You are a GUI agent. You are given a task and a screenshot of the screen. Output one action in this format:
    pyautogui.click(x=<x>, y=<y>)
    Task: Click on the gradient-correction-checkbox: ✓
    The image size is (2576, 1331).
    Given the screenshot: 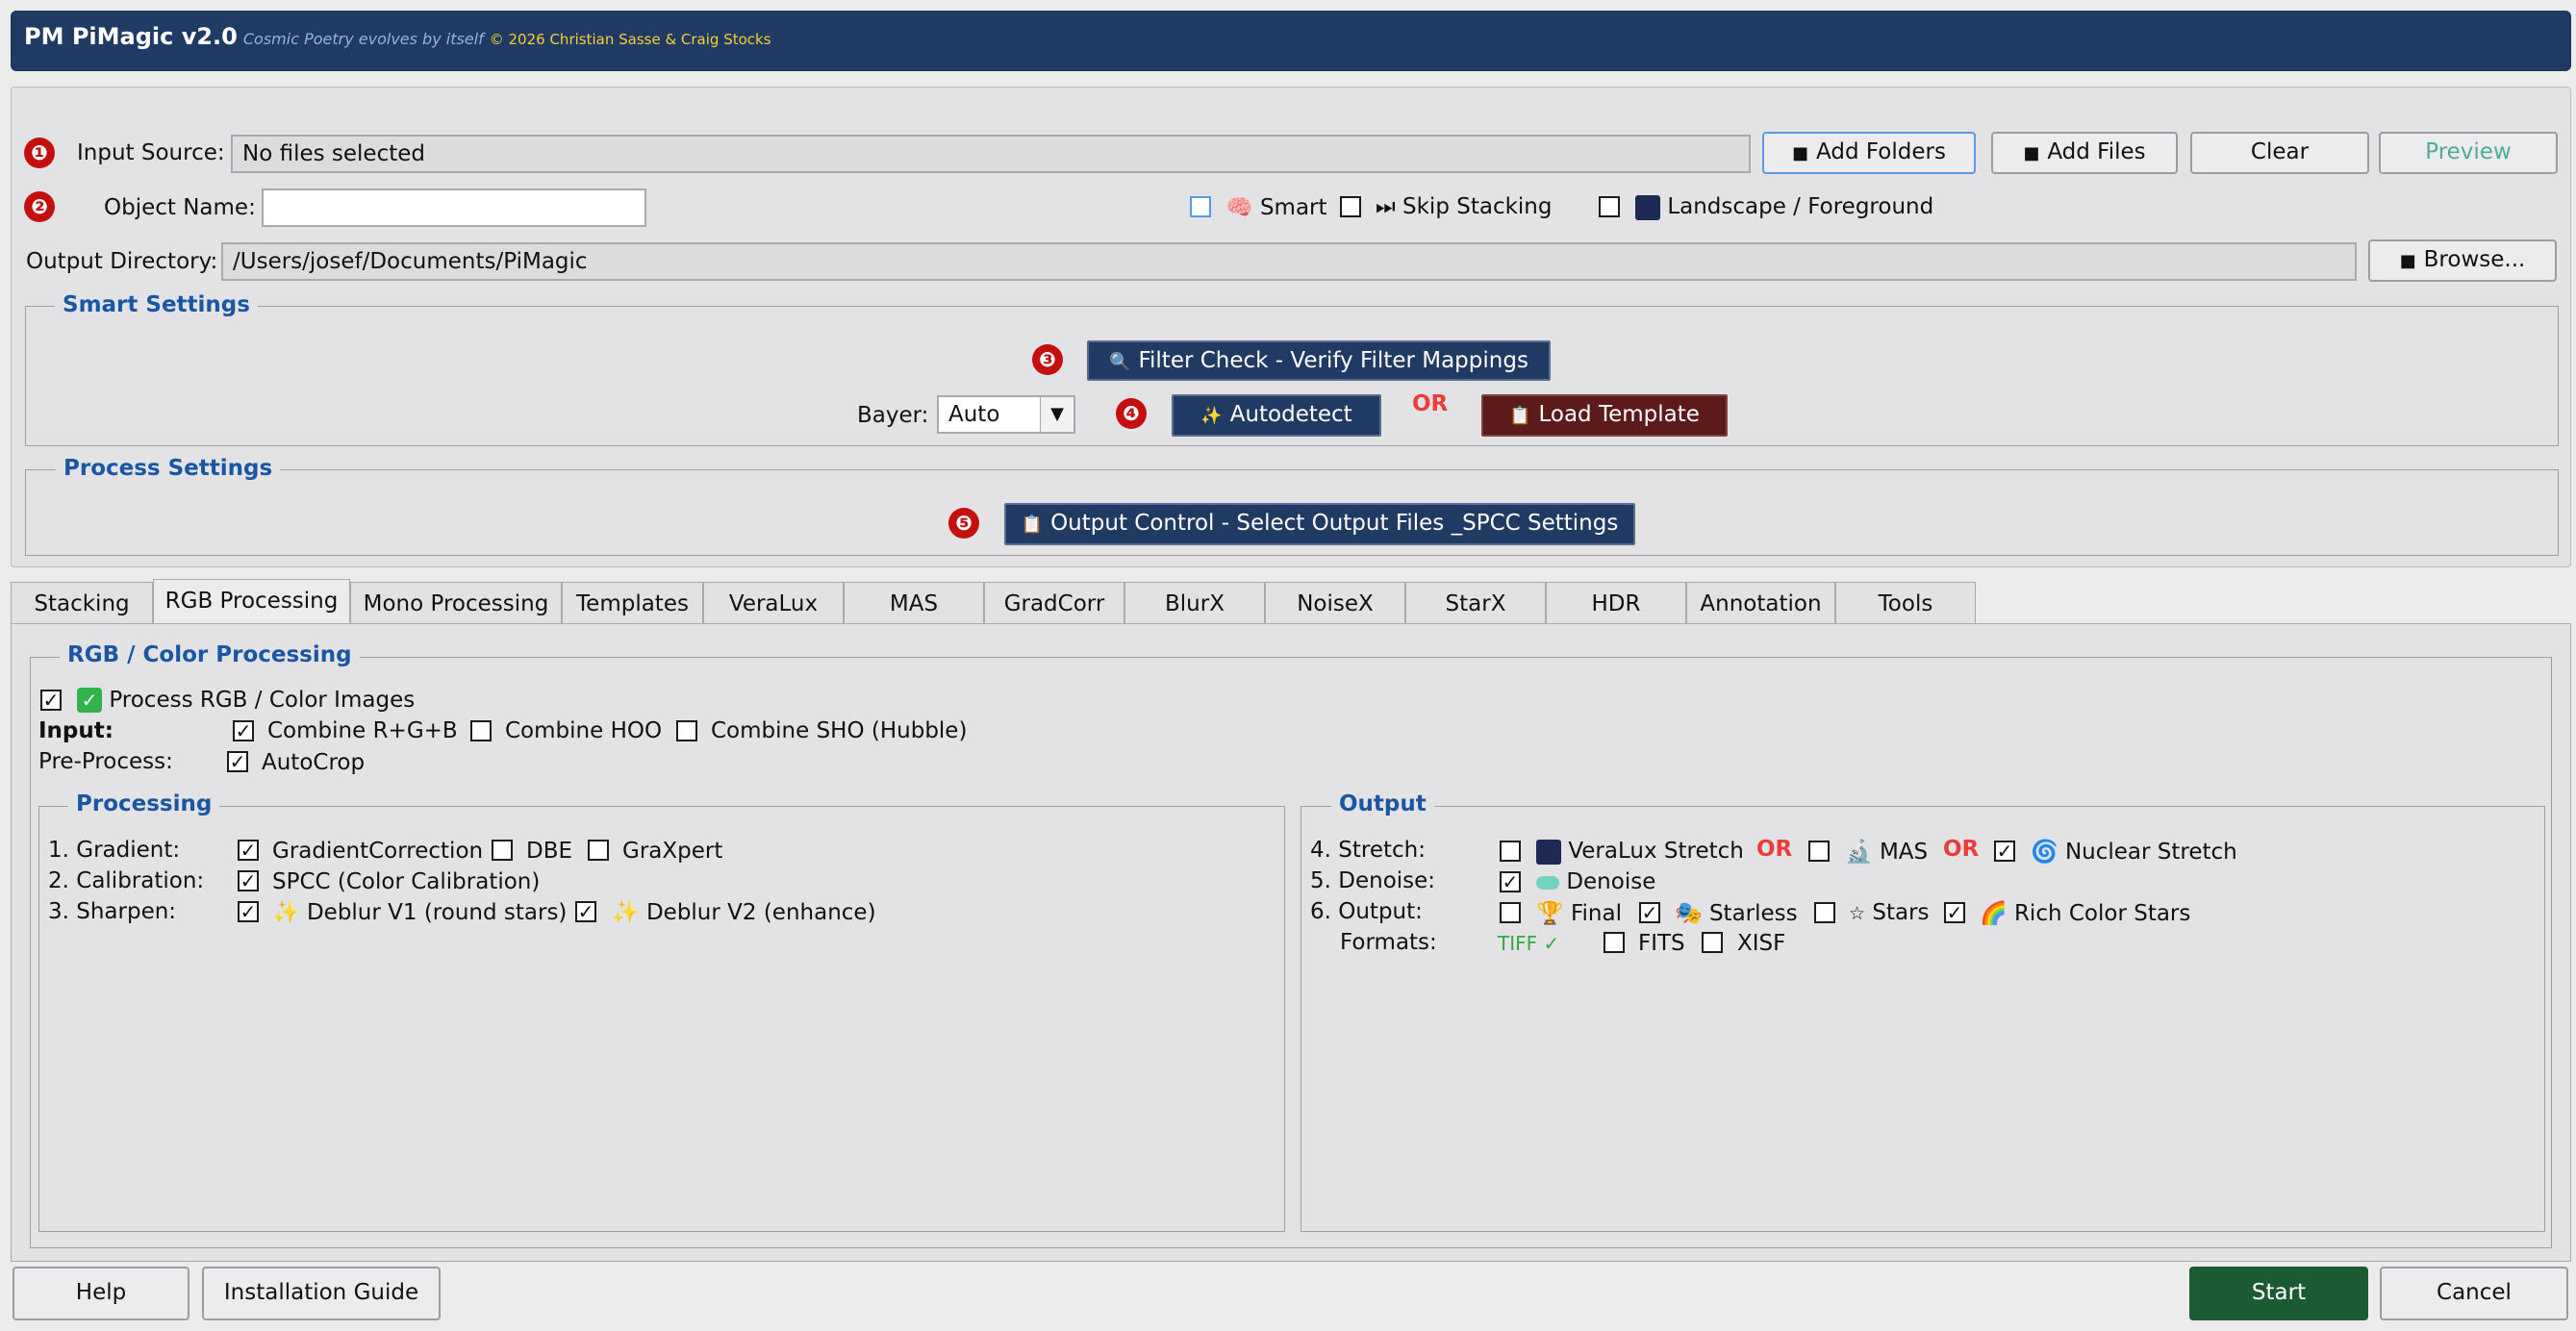 What is the action you would take?
    pyautogui.click(x=249, y=850)
    